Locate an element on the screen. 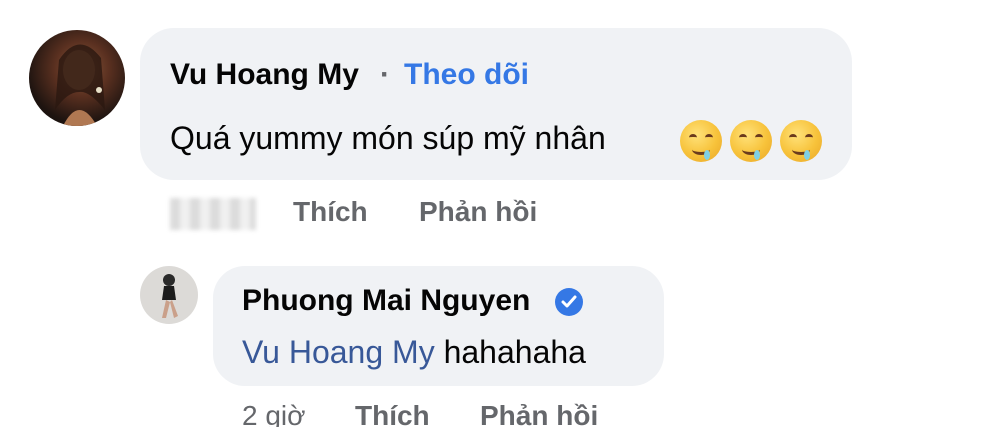 This screenshot has height=427, width=1000. comment-timestamp-blurred is located at coordinates (213, 214).